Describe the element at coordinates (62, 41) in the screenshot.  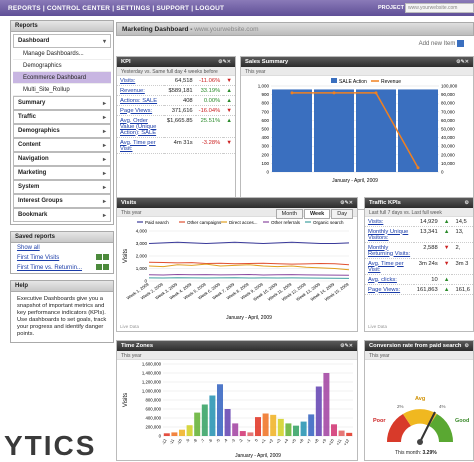
I see `menu-dashboard: Dashboard ▾` at that location.